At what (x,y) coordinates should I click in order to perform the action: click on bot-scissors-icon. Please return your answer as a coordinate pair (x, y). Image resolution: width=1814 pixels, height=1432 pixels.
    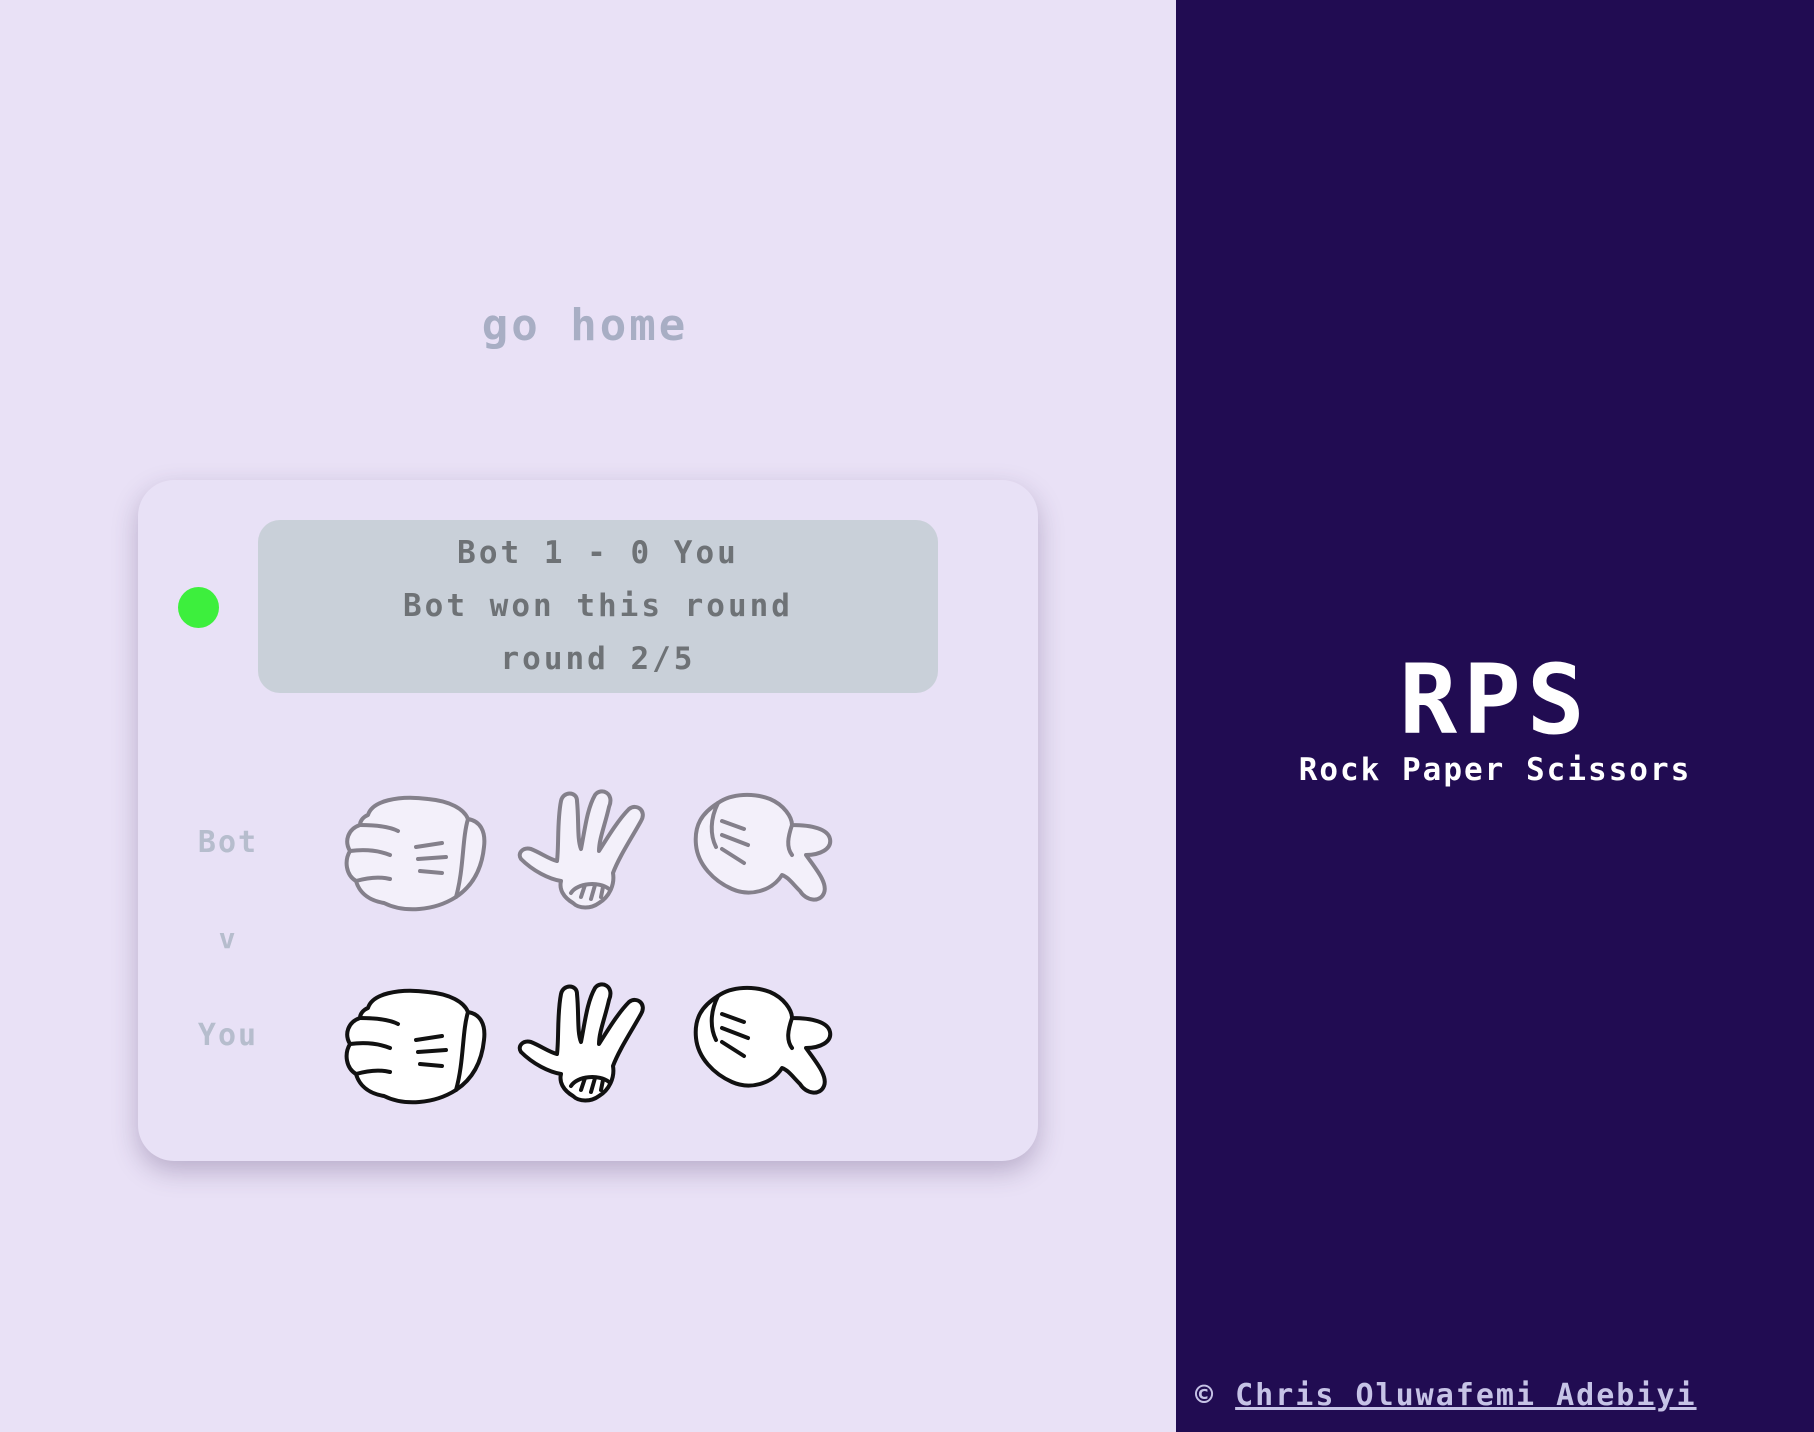
    Looking at the image, I should click on (763, 850).